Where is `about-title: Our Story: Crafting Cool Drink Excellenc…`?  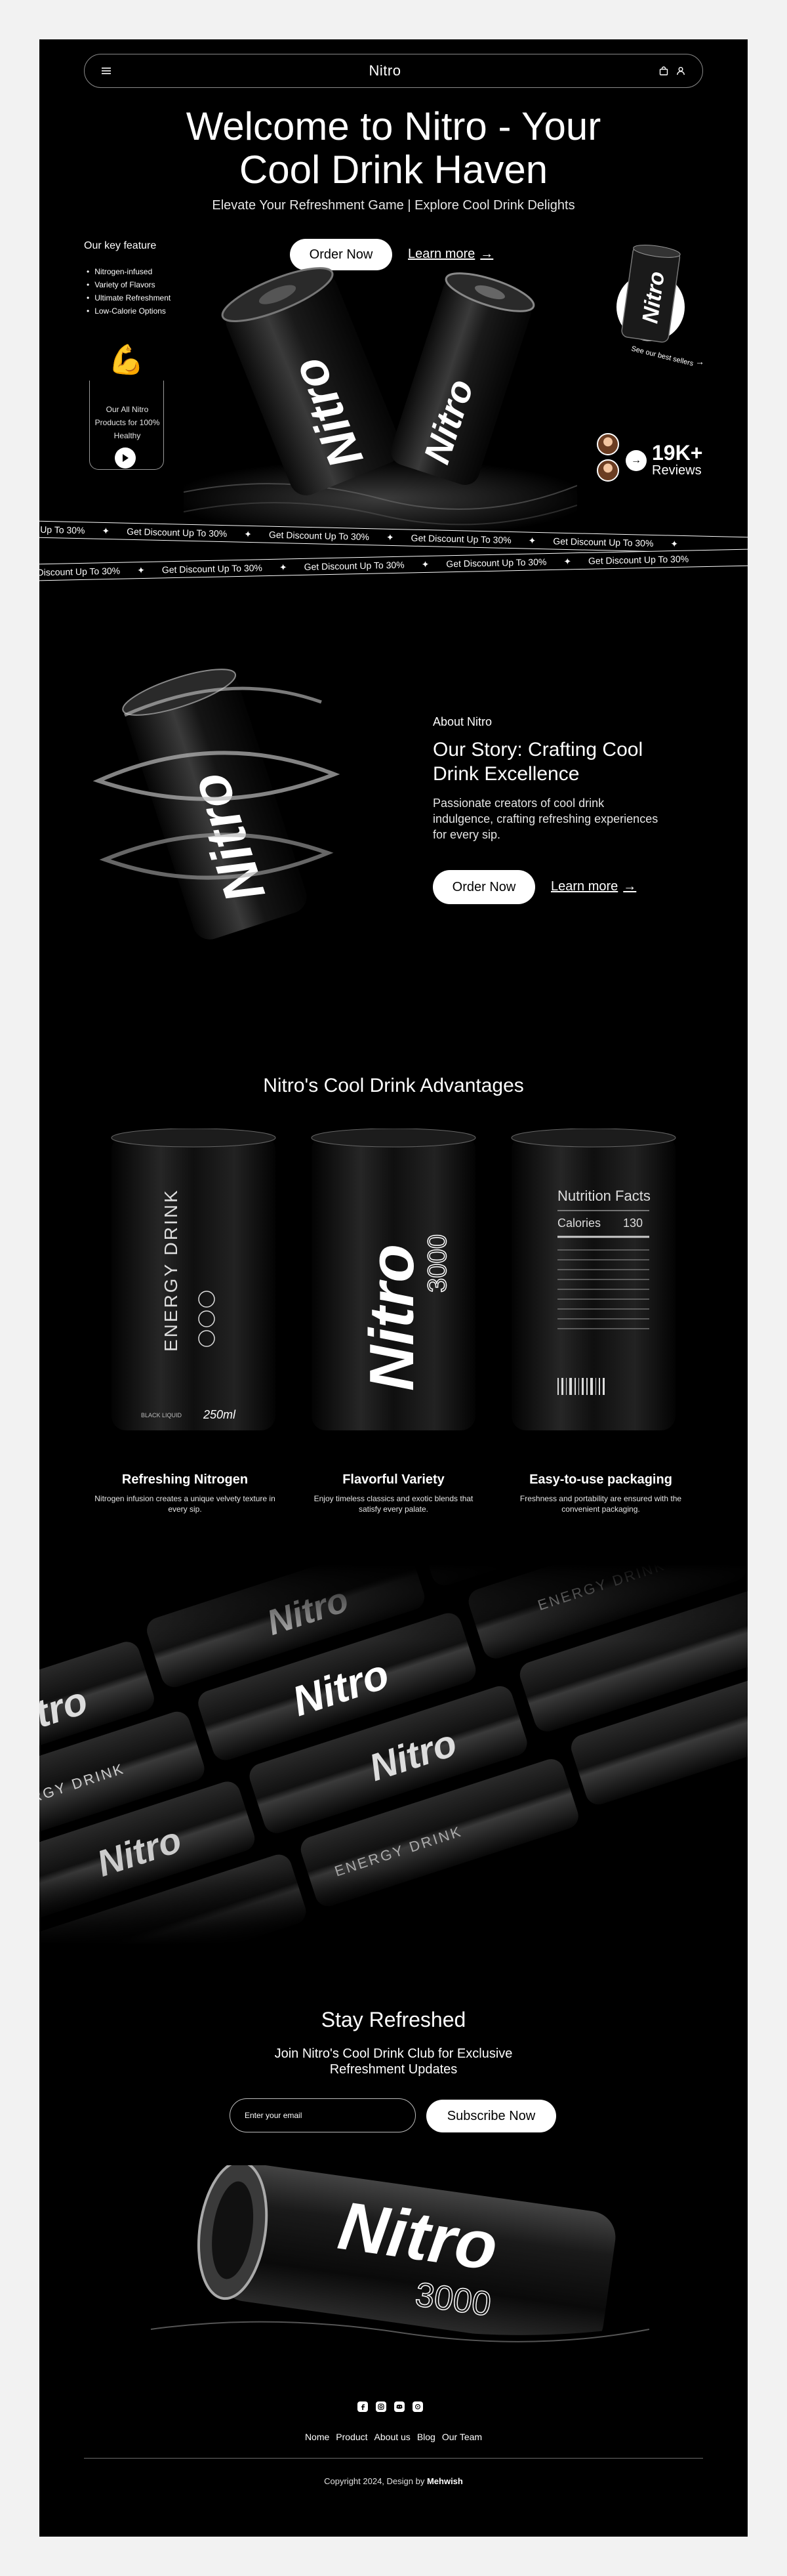
about-title: Our Story: Crafting Cool Drink Excellenc… is located at coordinates (538, 762).